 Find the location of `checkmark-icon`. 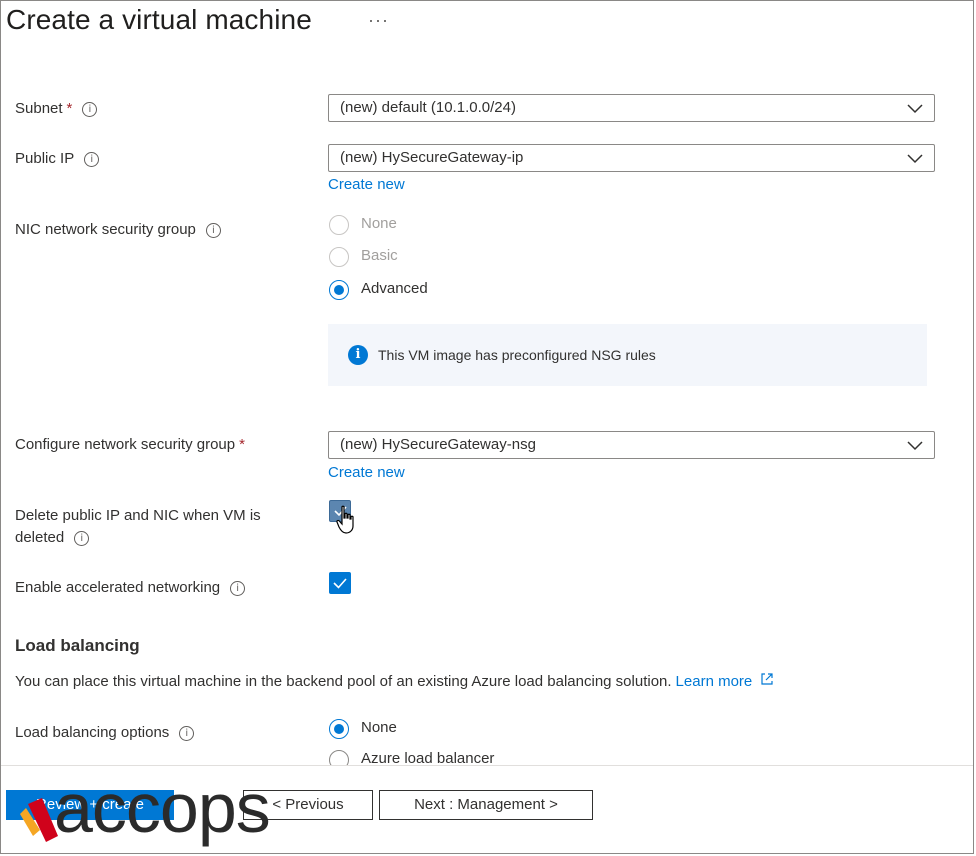

checkmark-icon is located at coordinates (340, 583).